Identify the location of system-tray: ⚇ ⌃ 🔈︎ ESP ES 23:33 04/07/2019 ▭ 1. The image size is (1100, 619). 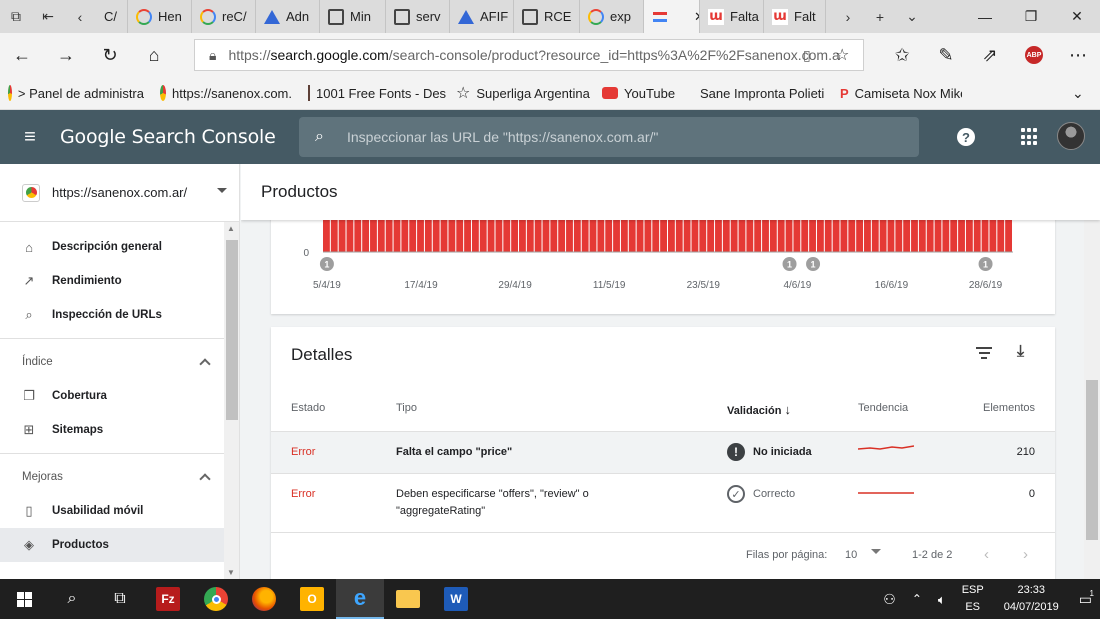
(987, 599).